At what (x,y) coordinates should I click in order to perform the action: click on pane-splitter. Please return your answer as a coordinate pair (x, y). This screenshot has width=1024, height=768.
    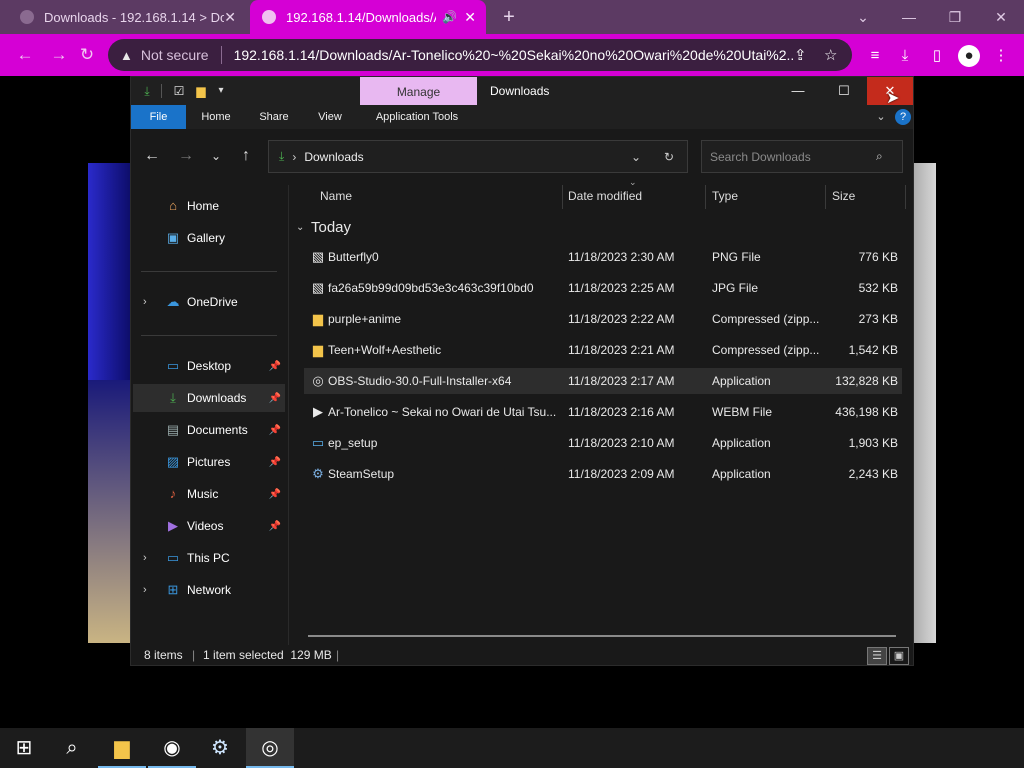
    Looking at the image, I should click on (288, 415).